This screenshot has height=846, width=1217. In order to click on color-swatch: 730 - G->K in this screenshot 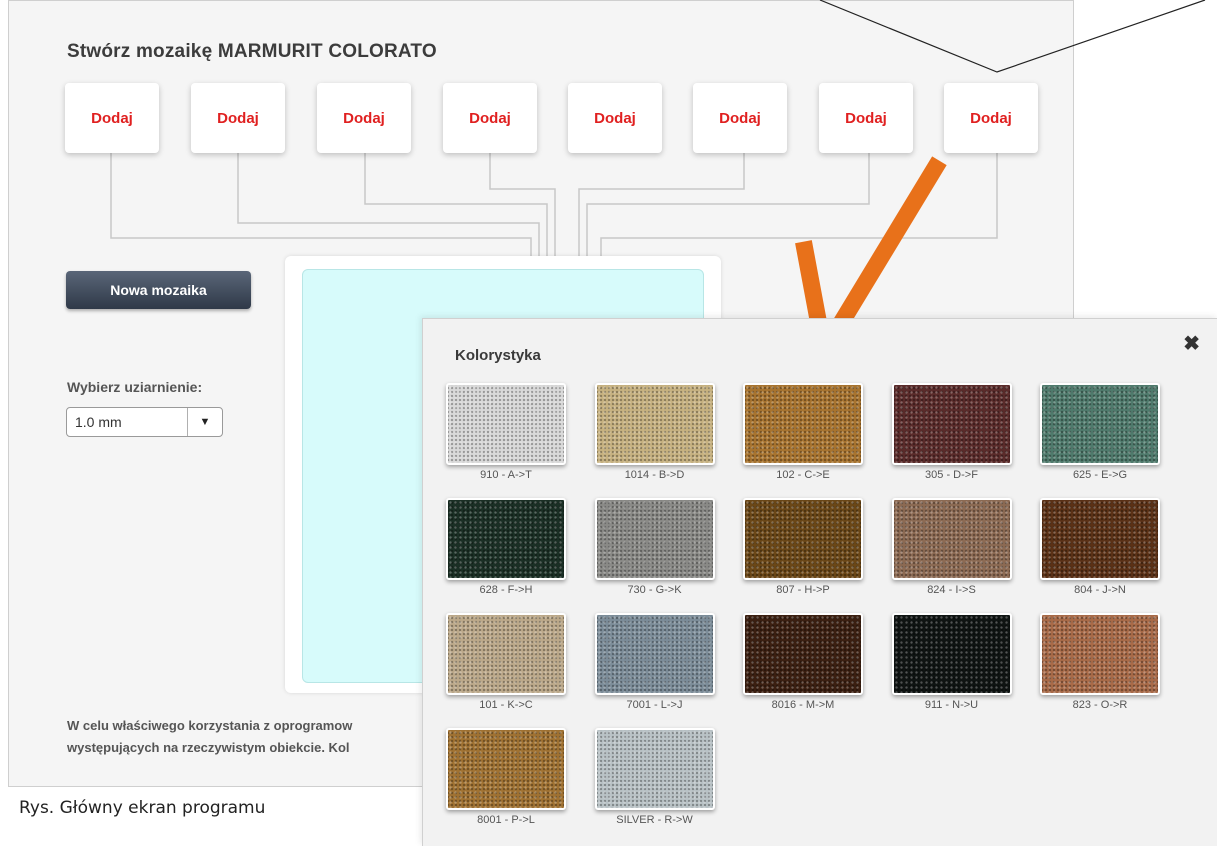, I will do `click(656, 548)`.